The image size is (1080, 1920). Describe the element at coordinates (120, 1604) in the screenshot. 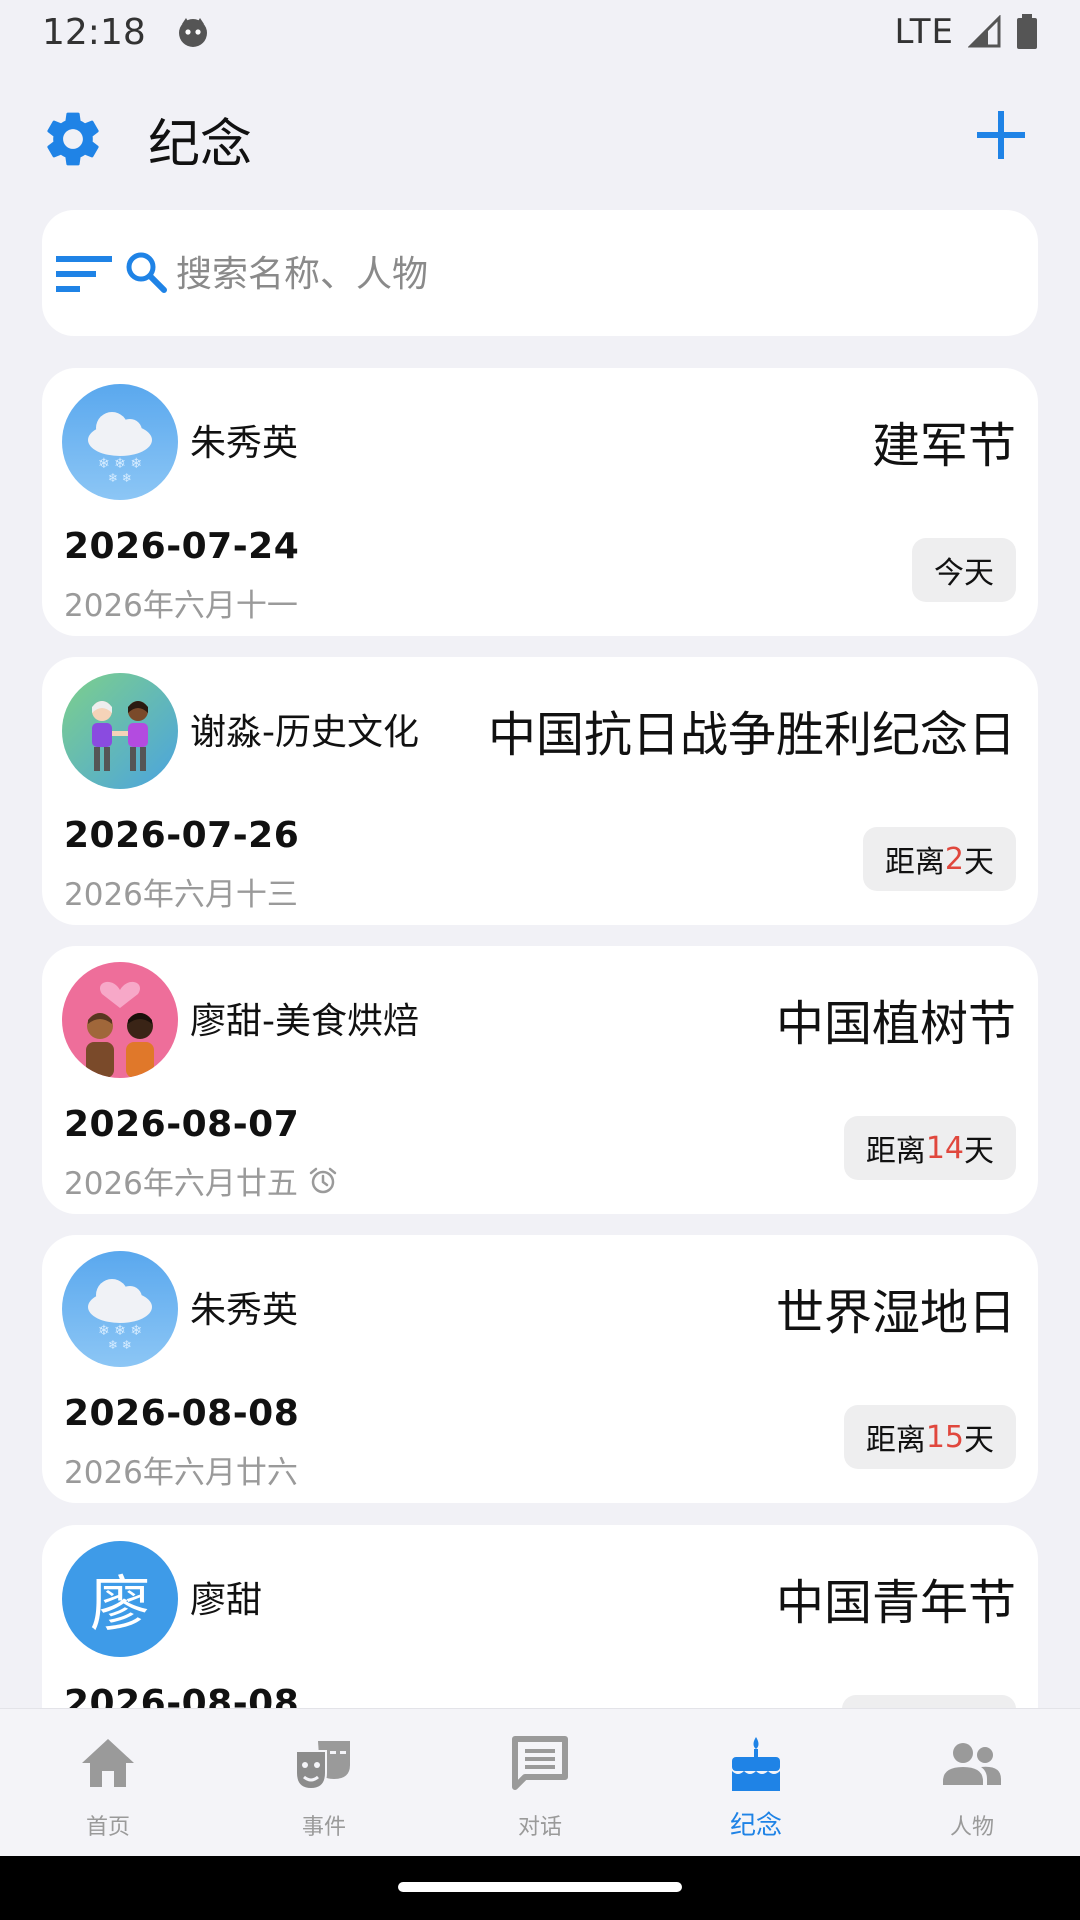

I see `avatar-letter: 廖` at that location.